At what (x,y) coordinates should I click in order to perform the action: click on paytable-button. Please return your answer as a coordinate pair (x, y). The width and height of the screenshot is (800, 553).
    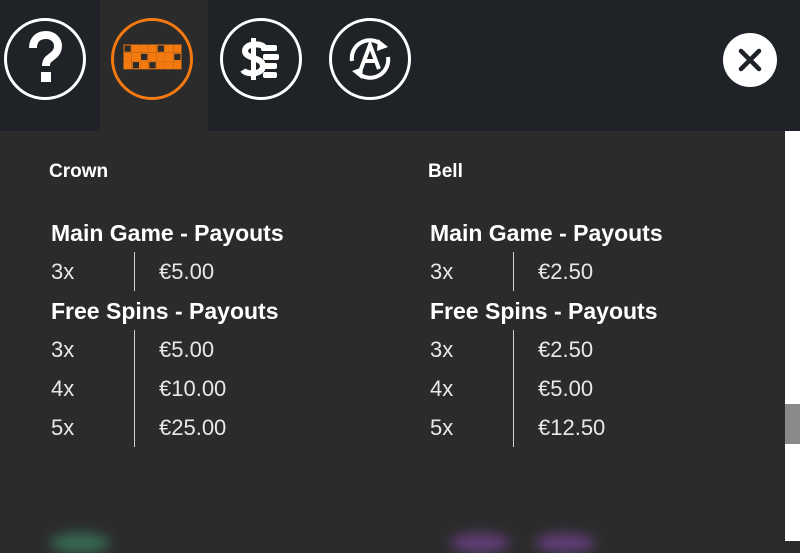
    Looking at the image, I should click on (152, 59).